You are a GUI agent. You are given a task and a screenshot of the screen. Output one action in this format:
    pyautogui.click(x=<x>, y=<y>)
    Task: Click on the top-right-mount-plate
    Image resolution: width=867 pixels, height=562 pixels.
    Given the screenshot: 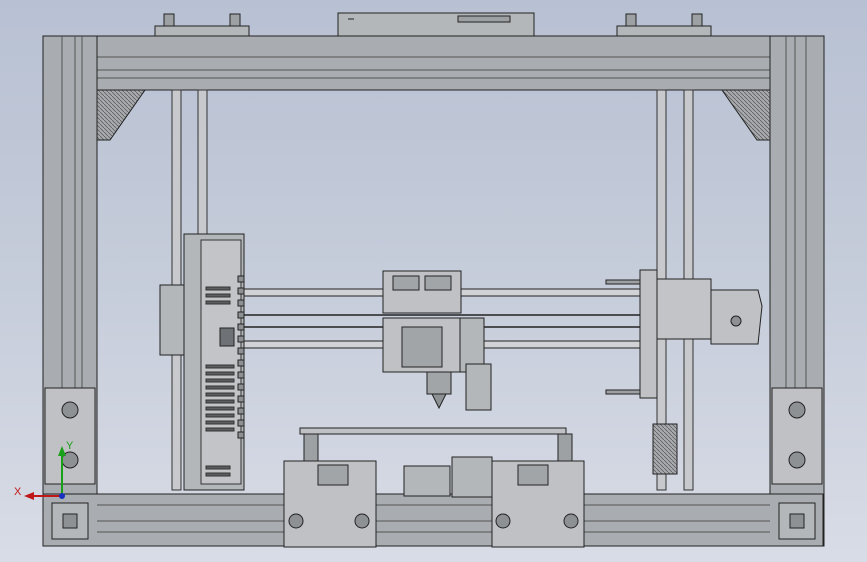 What is the action you would take?
    pyautogui.click(x=664, y=25)
    